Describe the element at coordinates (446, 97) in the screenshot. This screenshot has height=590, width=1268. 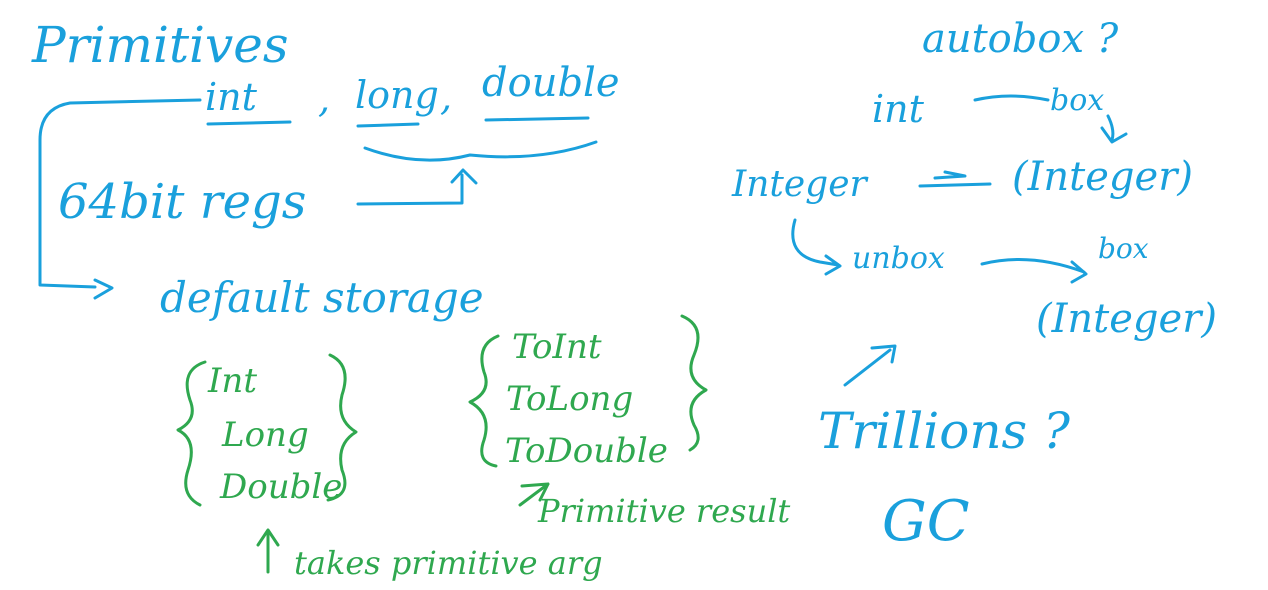
I see `comma-2: ,` at that location.